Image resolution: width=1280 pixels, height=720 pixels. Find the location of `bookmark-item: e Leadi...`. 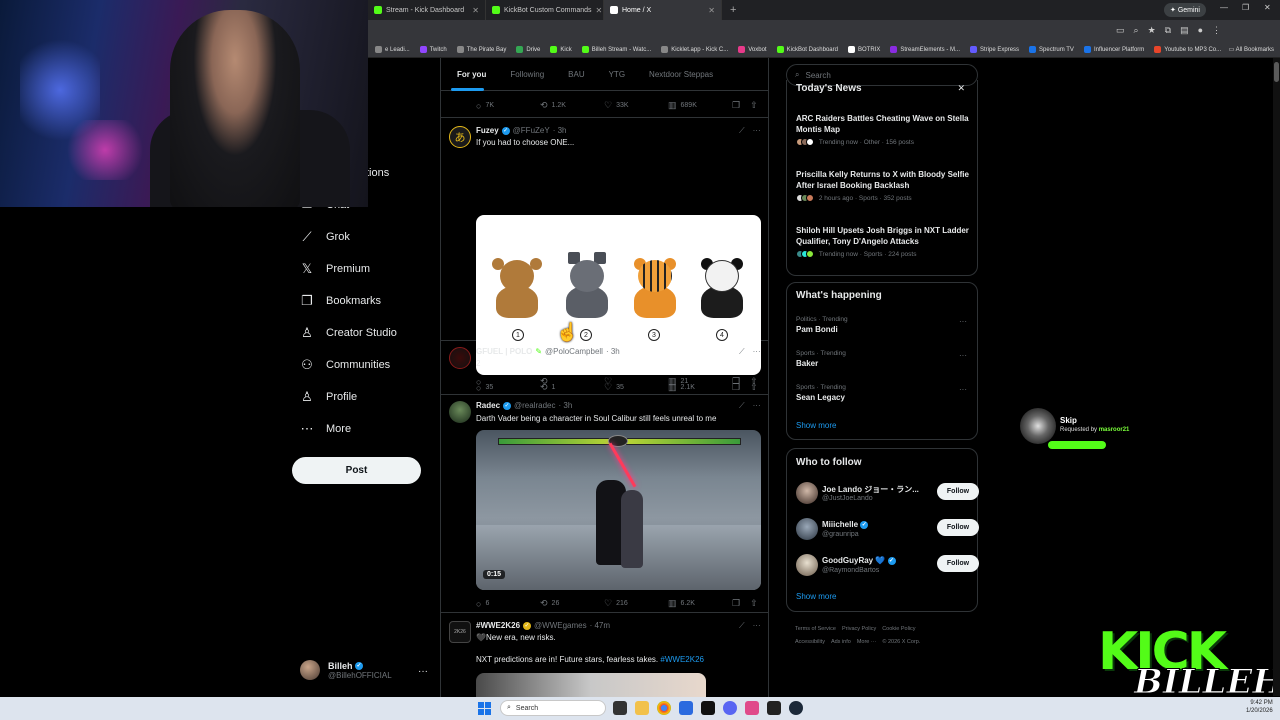

bookmark-item: e Leadi... is located at coordinates (392, 49).